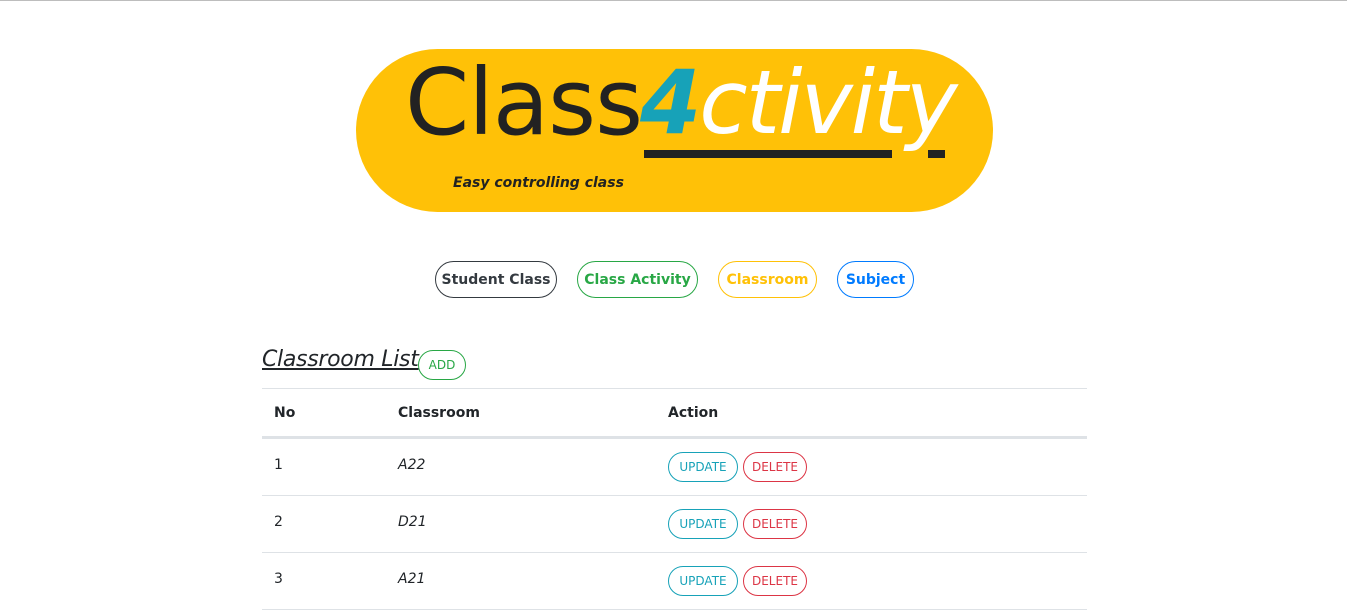 This screenshot has width=1347, height=613. I want to click on nav-student-class-button: Student Class, so click(496, 279).